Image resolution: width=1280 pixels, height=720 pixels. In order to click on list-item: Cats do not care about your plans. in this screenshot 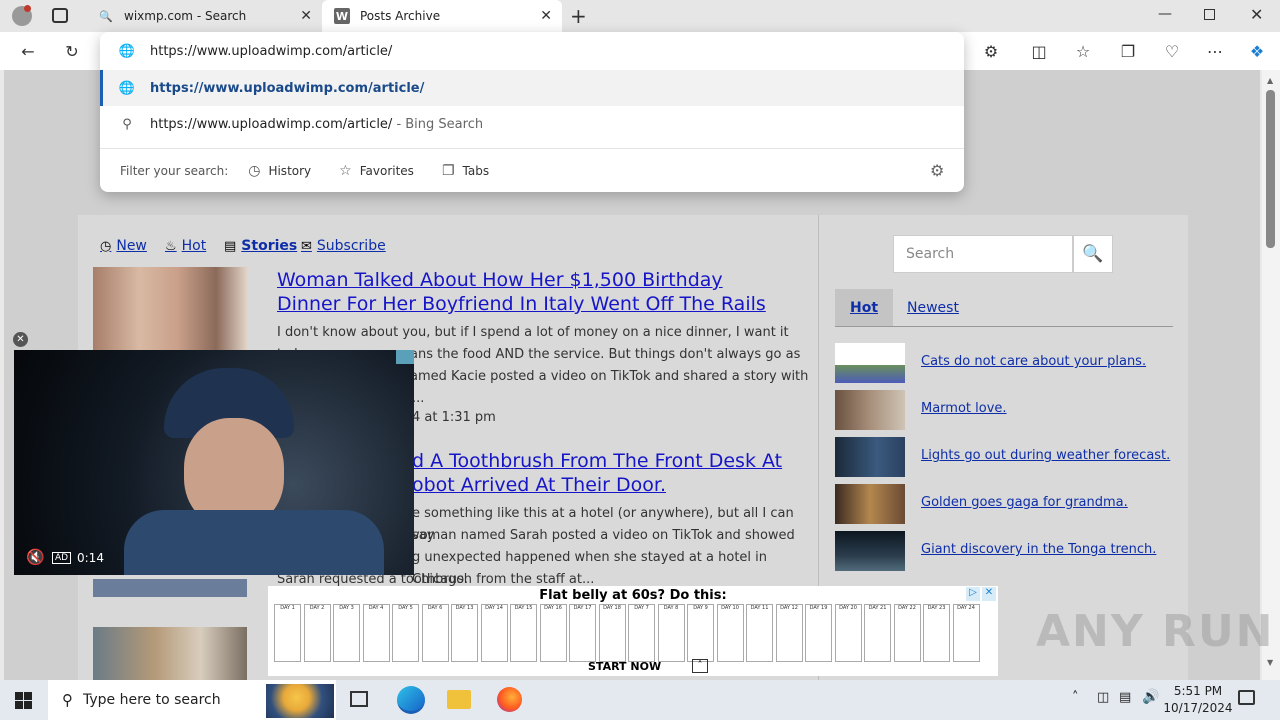, I will do `click(1005, 363)`.